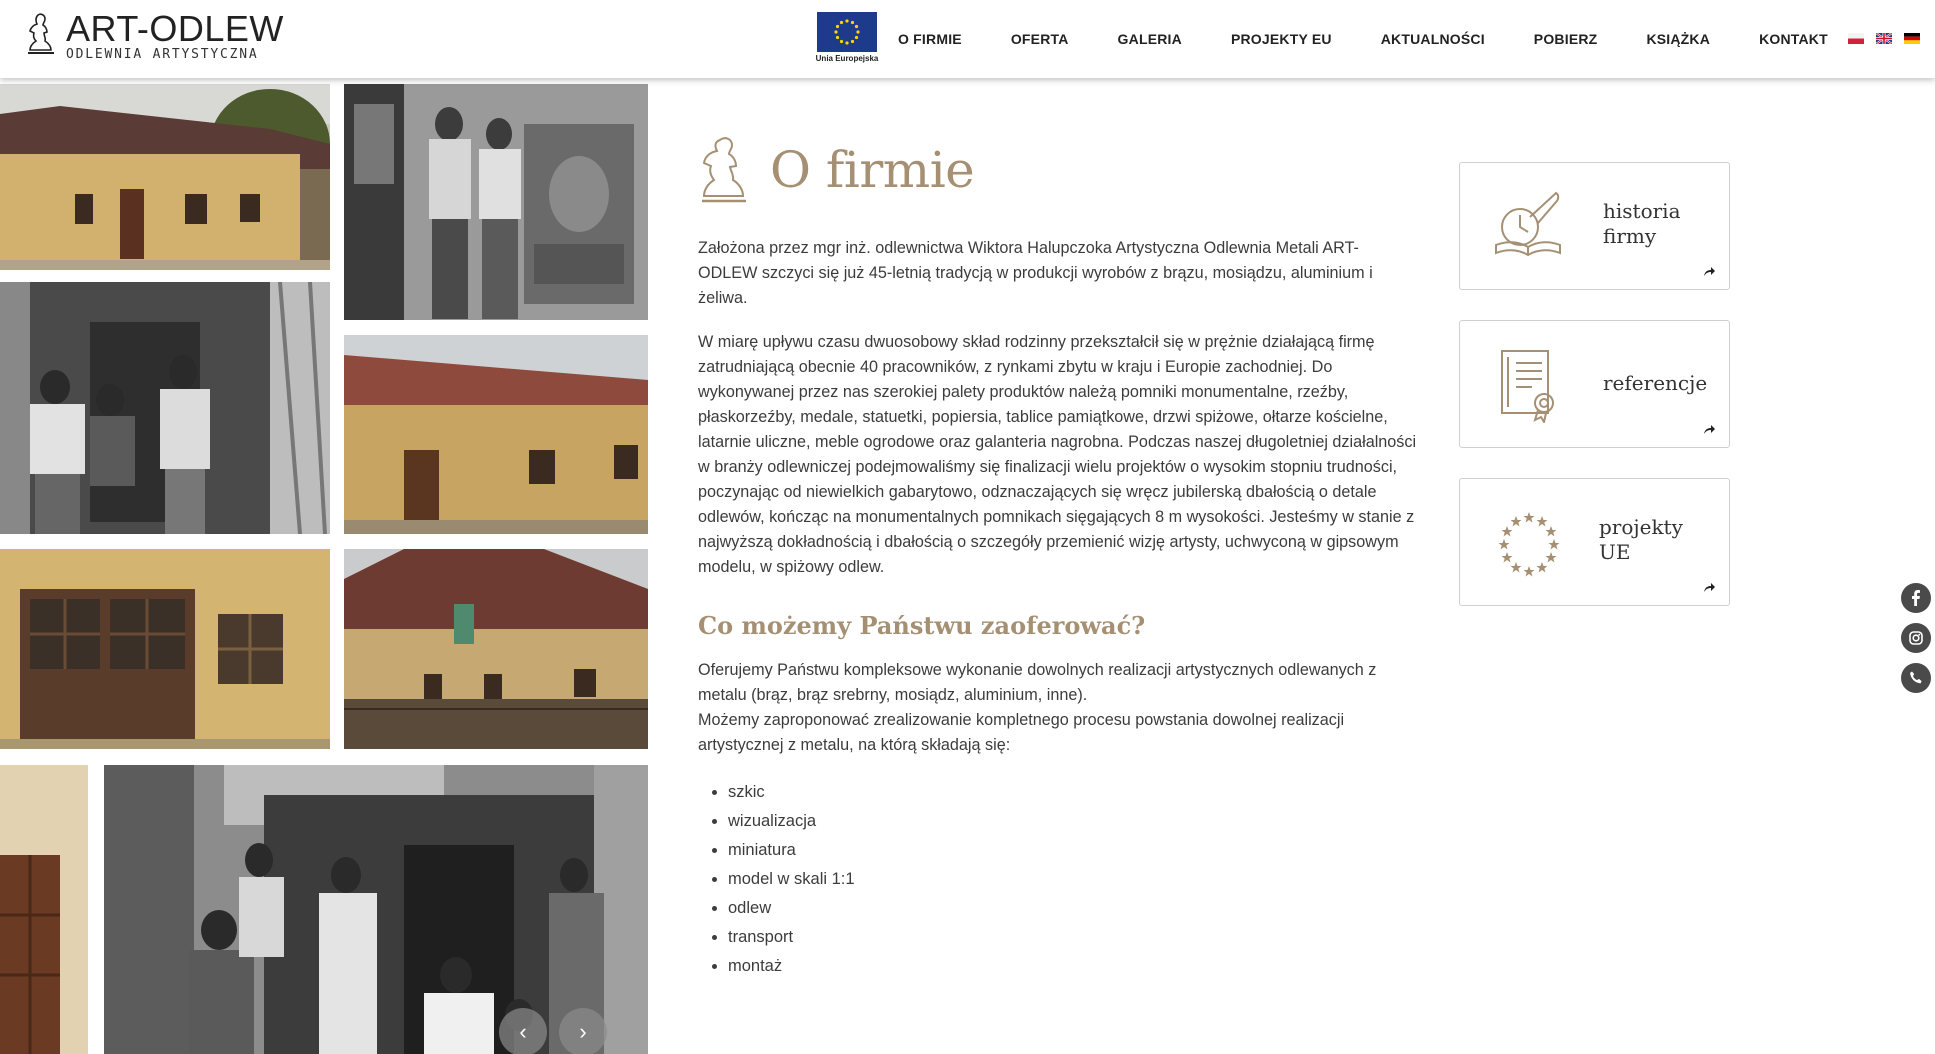  Describe the element at coordinates (162, 54) in the screenshot. I see `logo-subtitle: ODLEWNIA ARTYSTYCZNA` at that location.